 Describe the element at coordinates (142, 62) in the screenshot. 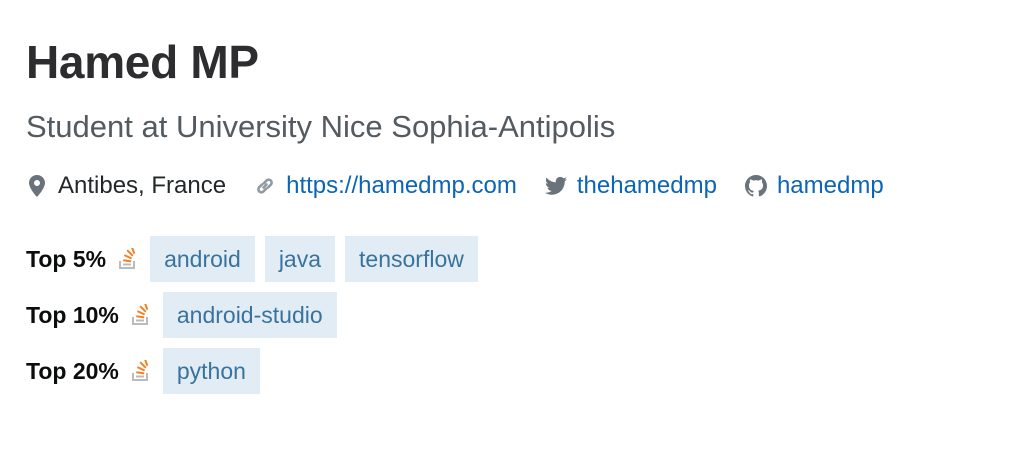

I see `user-name: Hamed MP` at that location.